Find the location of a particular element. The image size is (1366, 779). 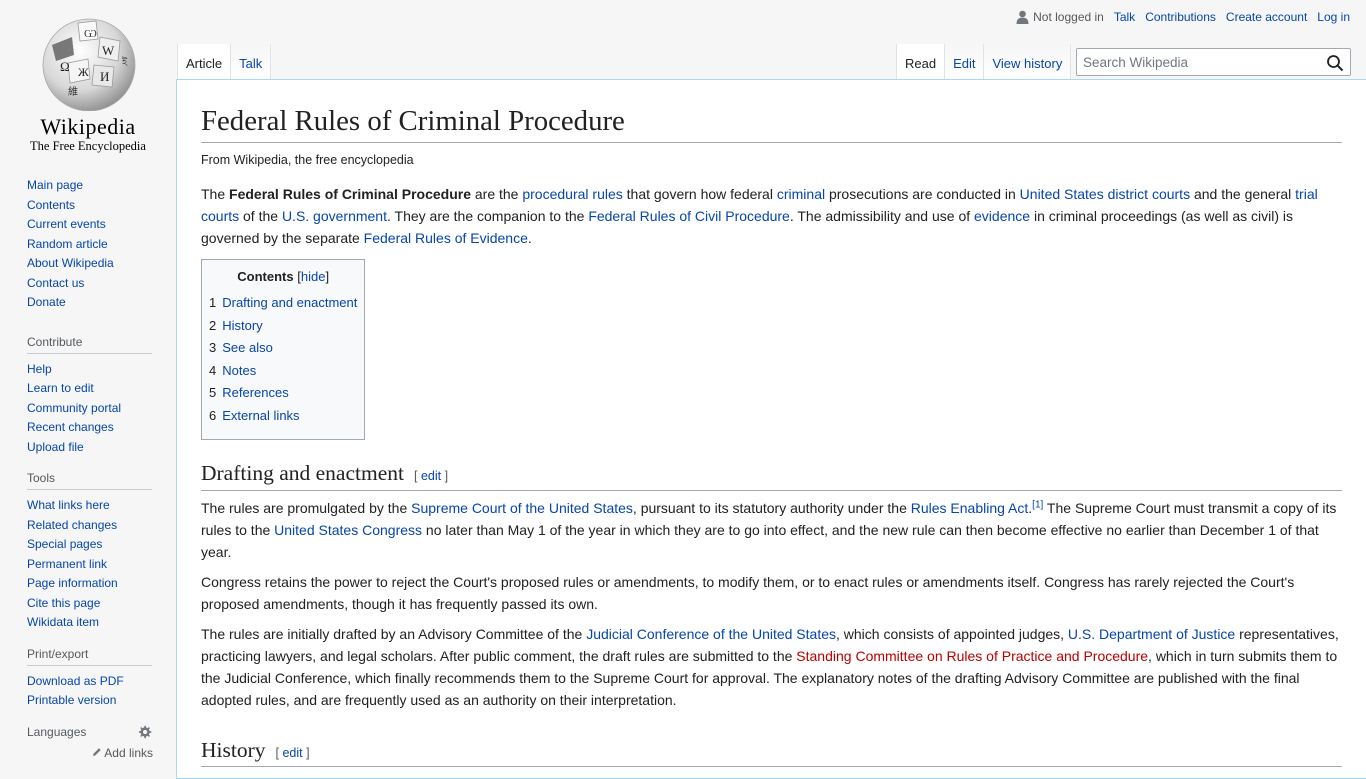

search-box is located at coordinates (1213, 62).